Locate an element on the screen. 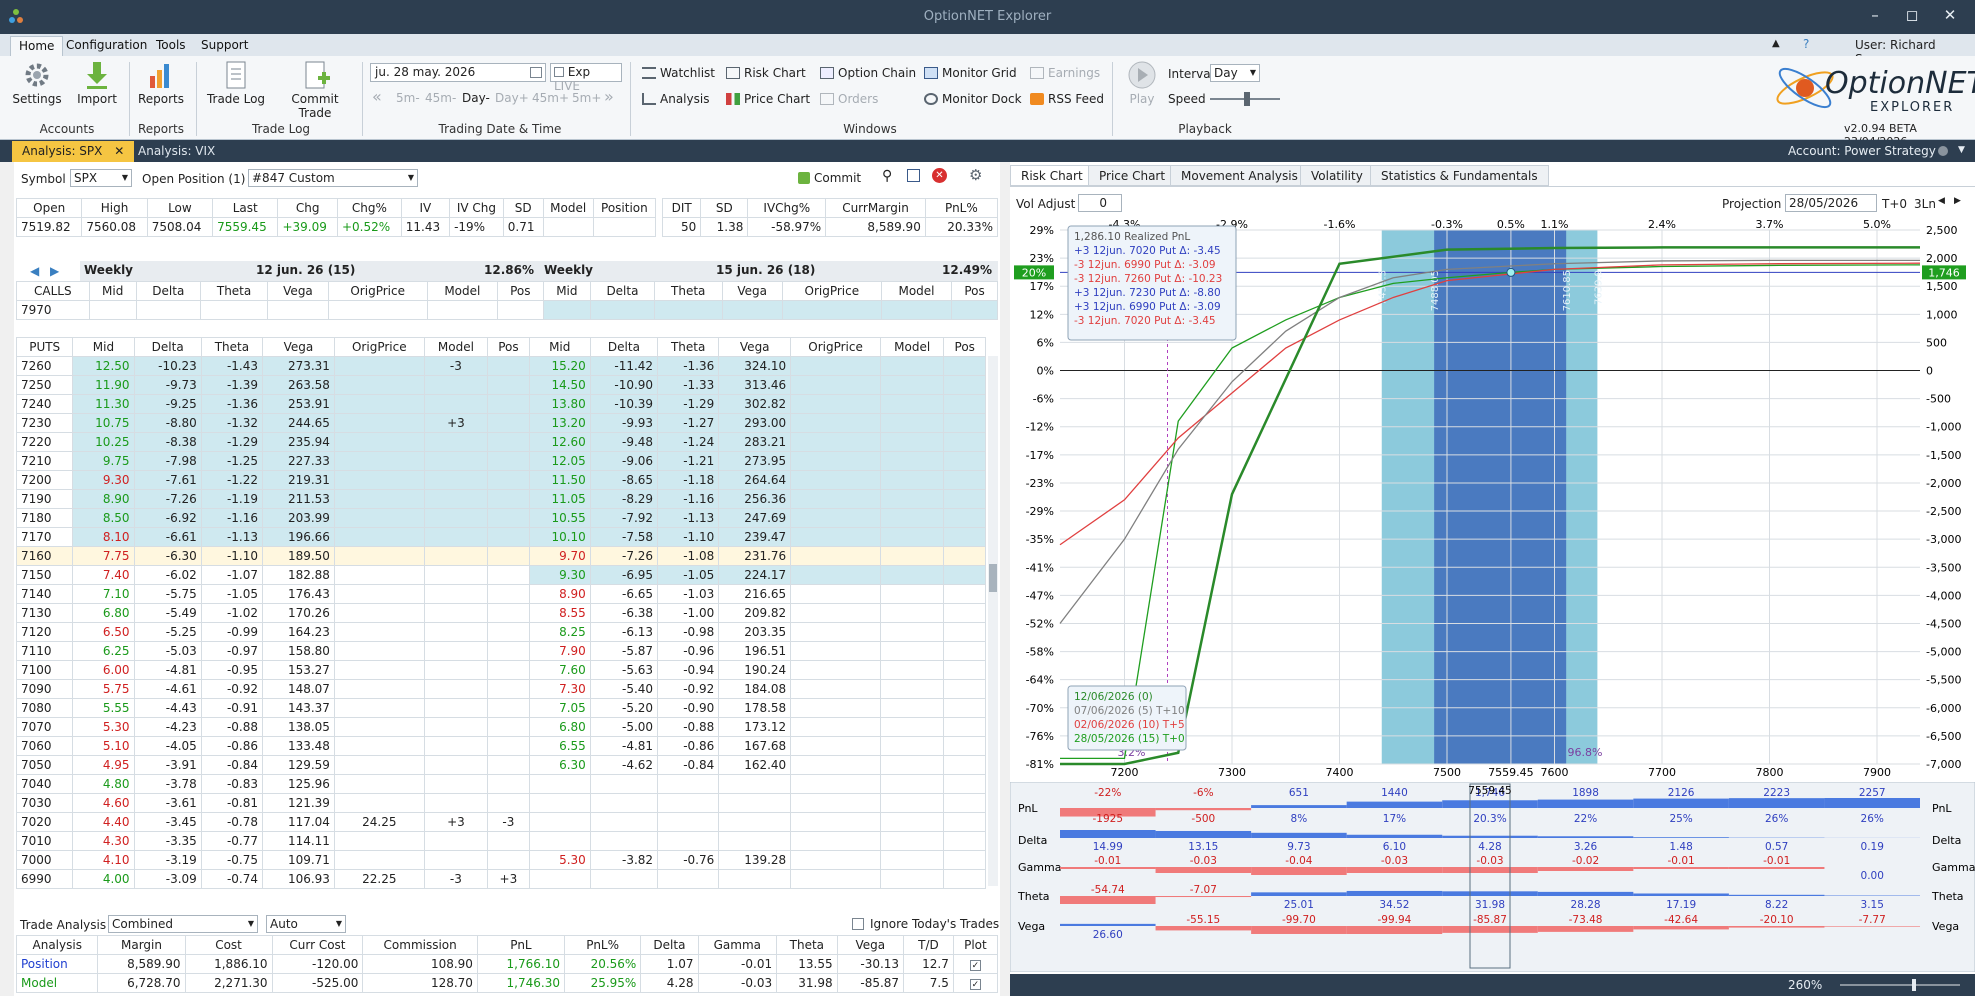 The image size is (1975, 996). table-row: 7030 4.60 -3.61 -0.81 121.39 is located at coordinates (500, 803).